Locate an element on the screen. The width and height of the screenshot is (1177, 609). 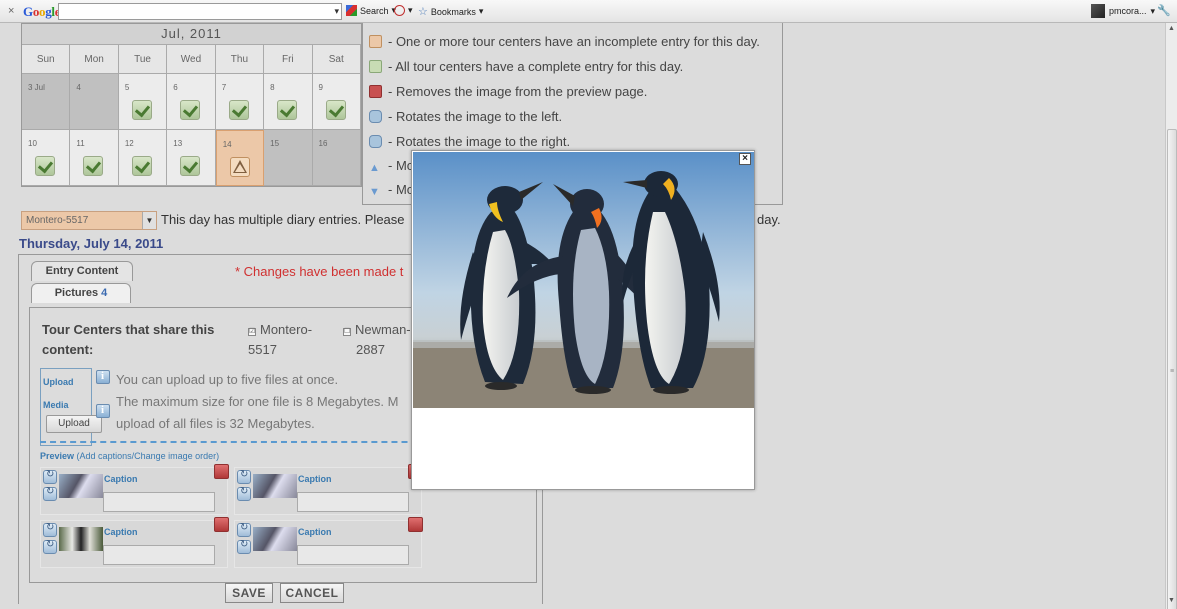
chevron-down-icon: ▼ is located at coordinates (149, 220).